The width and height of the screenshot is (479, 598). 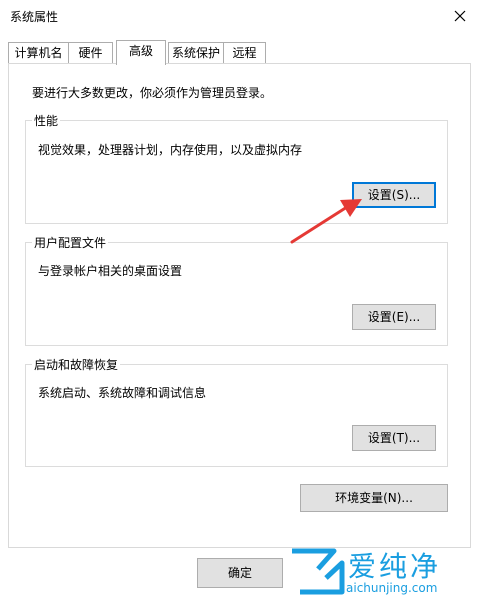 I want to click on watermark: 爱纯净 aichunjing.com, so click(x=383, y=571).